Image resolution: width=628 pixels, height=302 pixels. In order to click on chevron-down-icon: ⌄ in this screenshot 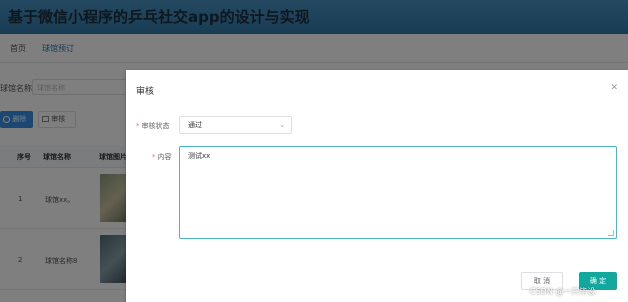, I will do `click(282, 125)`.